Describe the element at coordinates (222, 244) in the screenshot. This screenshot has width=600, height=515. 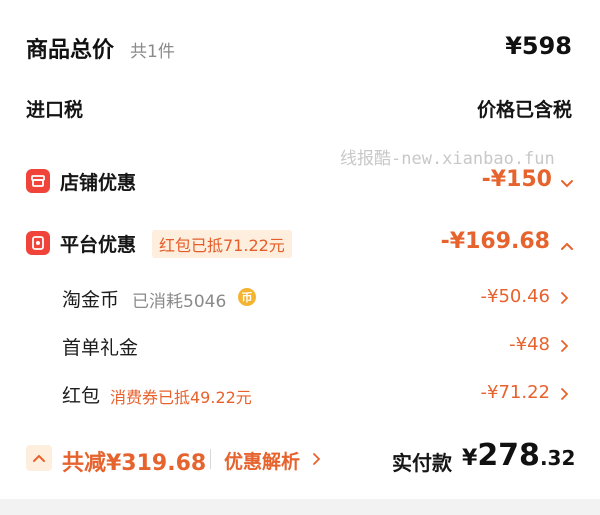
I see `red-packet-tag: 红包已抵71.22元` at that location.